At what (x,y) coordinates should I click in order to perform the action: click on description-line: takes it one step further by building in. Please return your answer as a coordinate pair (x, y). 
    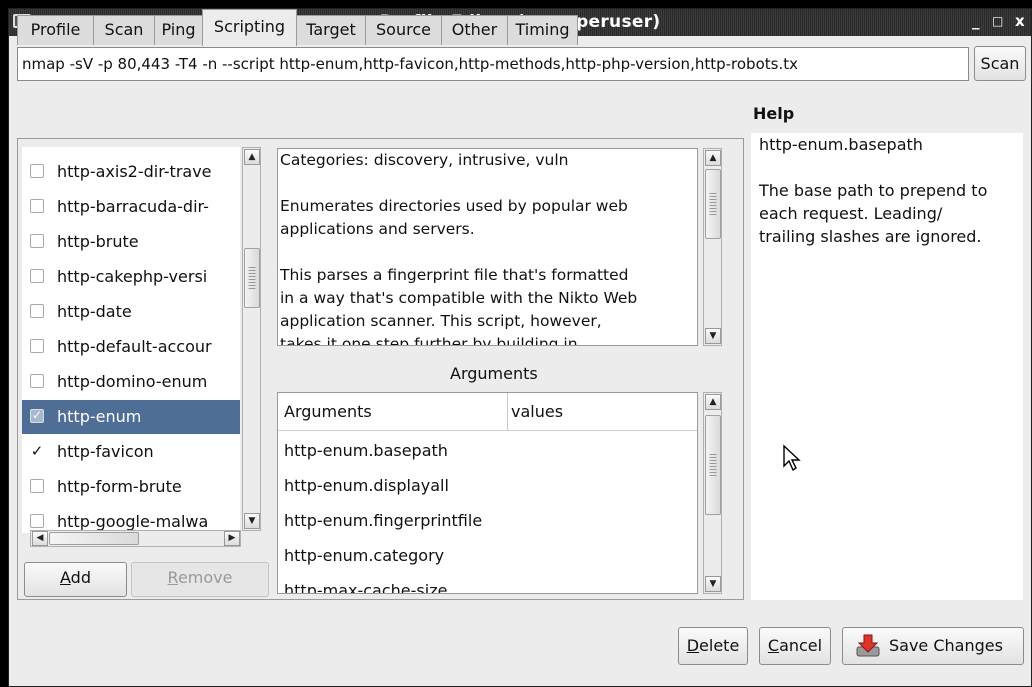
    Looking at the image, I should click on (429, 340).